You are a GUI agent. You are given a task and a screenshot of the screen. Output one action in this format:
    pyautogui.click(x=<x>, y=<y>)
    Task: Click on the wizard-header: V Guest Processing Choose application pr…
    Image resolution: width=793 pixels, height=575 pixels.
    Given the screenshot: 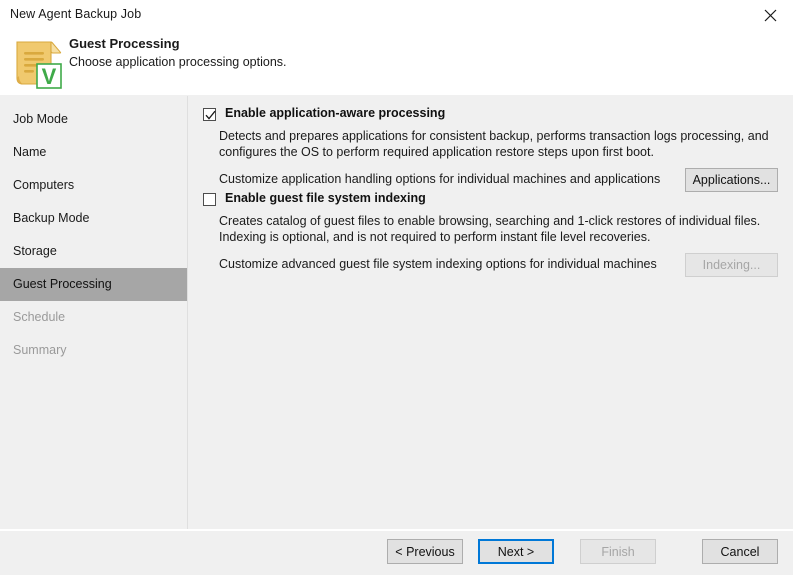 What is the action you would take?
    pyautogui.click(x=396, y=63)
    